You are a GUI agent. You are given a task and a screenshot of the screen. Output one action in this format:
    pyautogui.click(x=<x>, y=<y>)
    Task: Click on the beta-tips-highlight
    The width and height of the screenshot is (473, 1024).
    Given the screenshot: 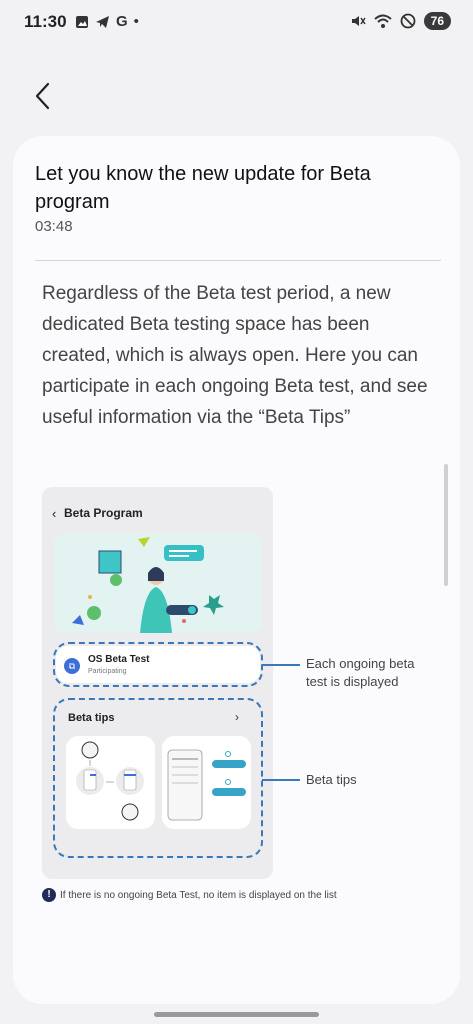 What is the action you would take?
    pyautogui.click(x=158, y=778)
    